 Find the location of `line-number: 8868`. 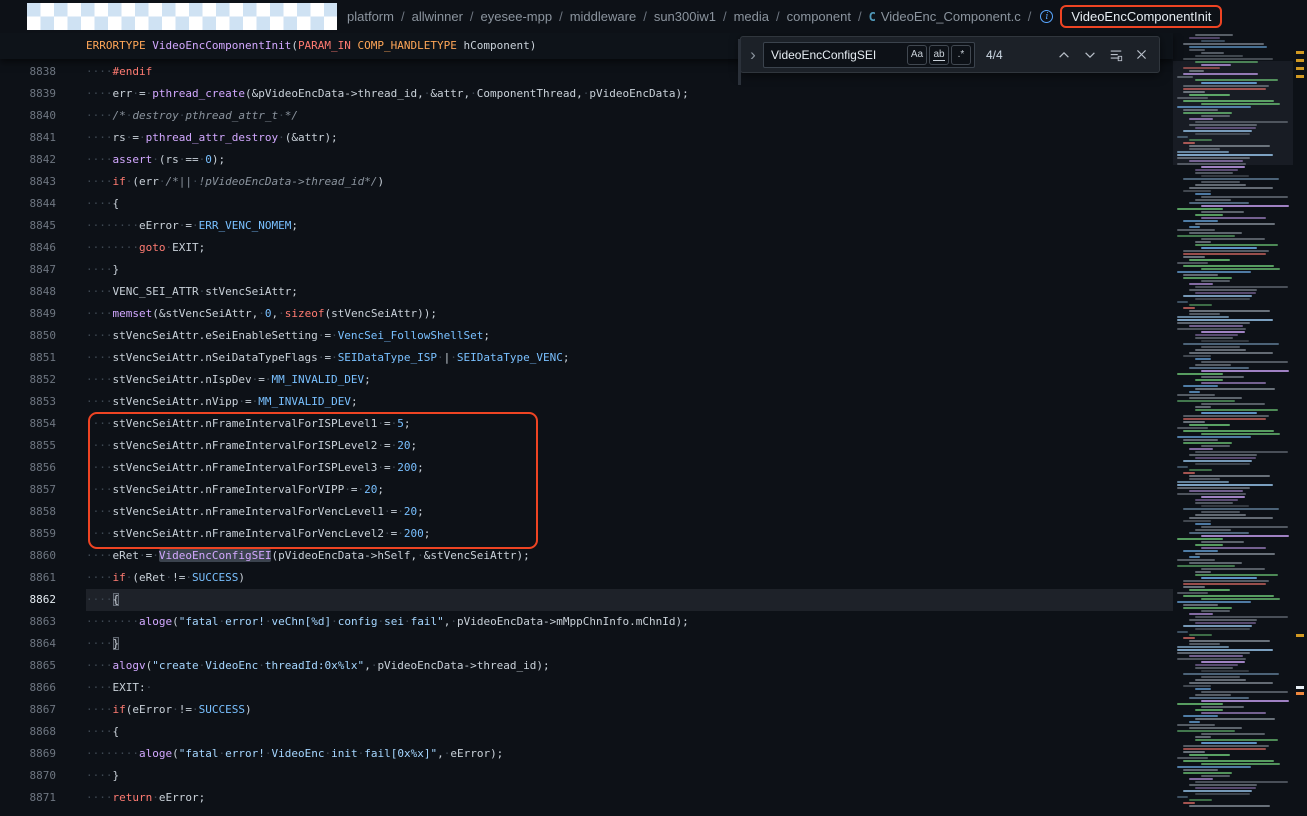

line-number: 8868 is located at coordinates (28, 732).